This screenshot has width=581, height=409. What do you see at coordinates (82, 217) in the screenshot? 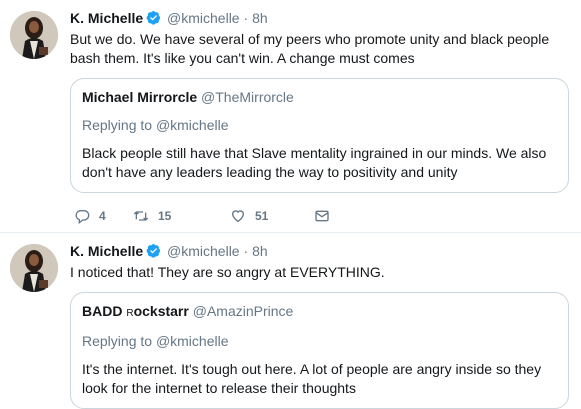
I see `reply-icon` at bounding box center [82, 217].